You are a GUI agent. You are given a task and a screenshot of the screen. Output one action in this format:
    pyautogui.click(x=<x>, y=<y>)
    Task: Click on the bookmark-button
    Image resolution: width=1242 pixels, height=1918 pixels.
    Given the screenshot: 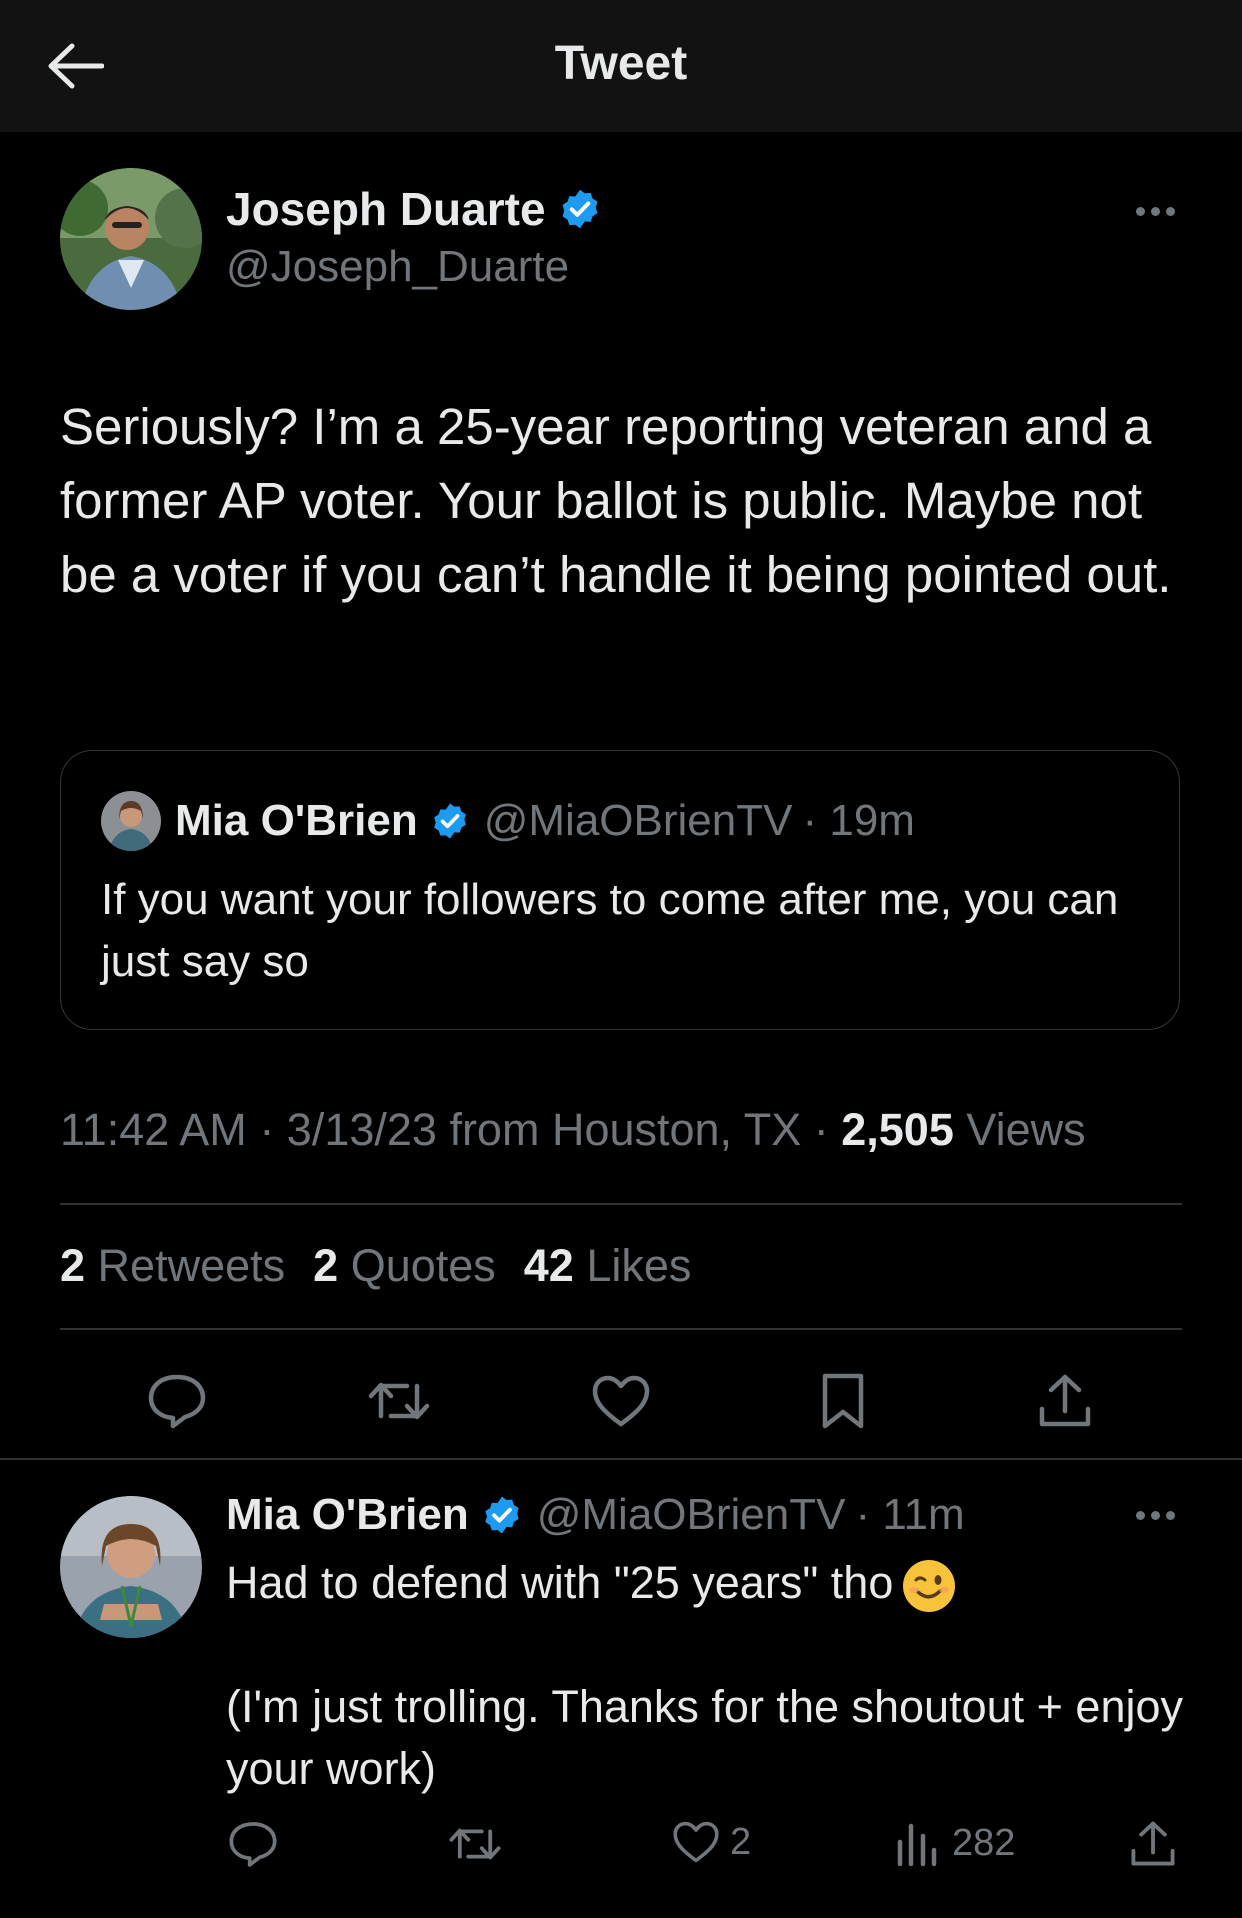 What is the action you would take?
    pyautogui.click(x=843, y=1401)
    